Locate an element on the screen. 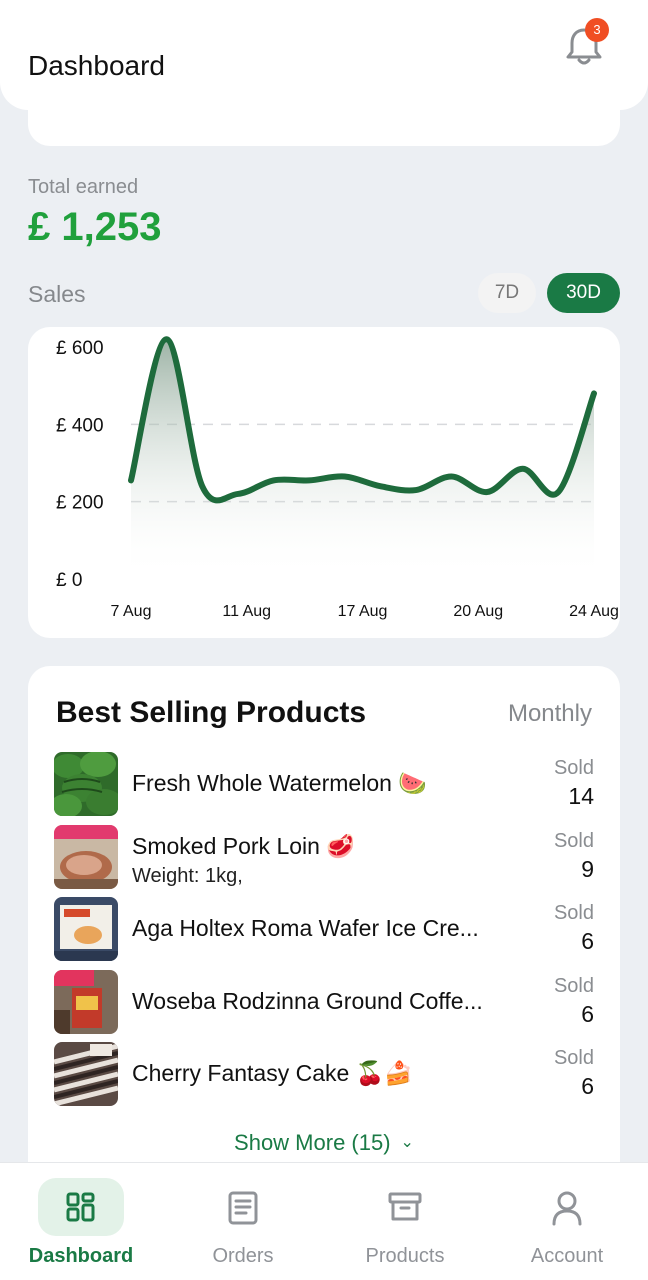  x-tick-label: 11 Aug is located at coordinates (246, 611).